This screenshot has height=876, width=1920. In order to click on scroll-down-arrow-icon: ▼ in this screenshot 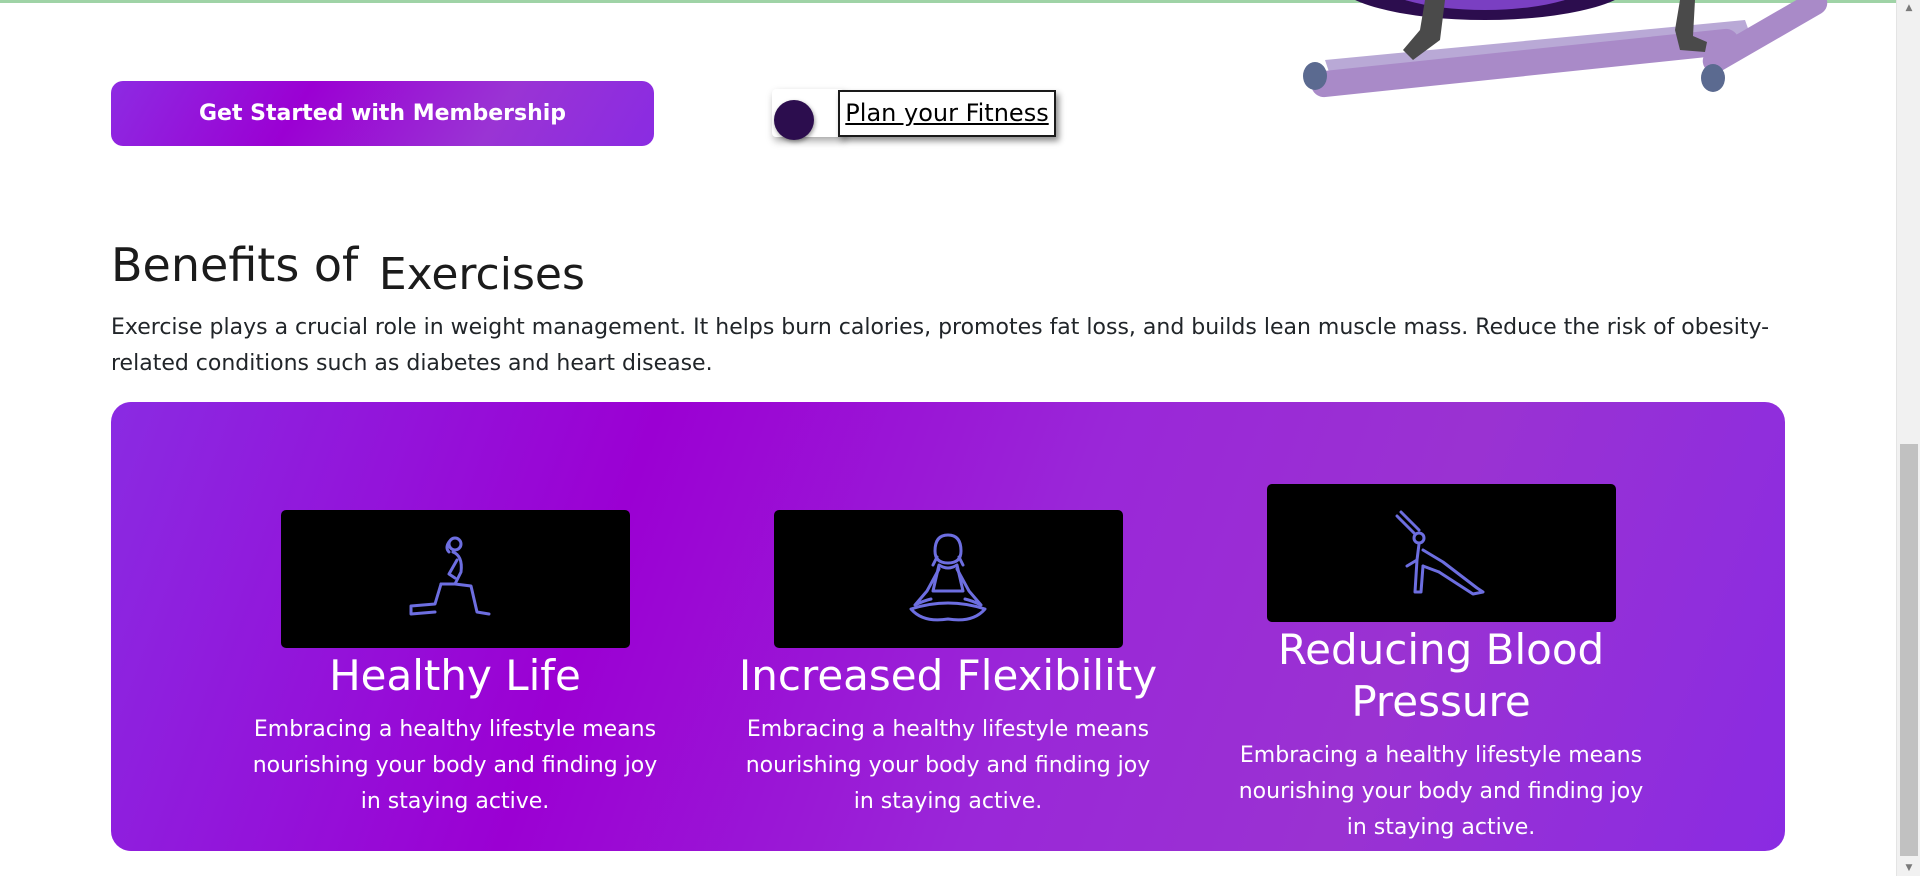, I will do `click(1909, 868)`.